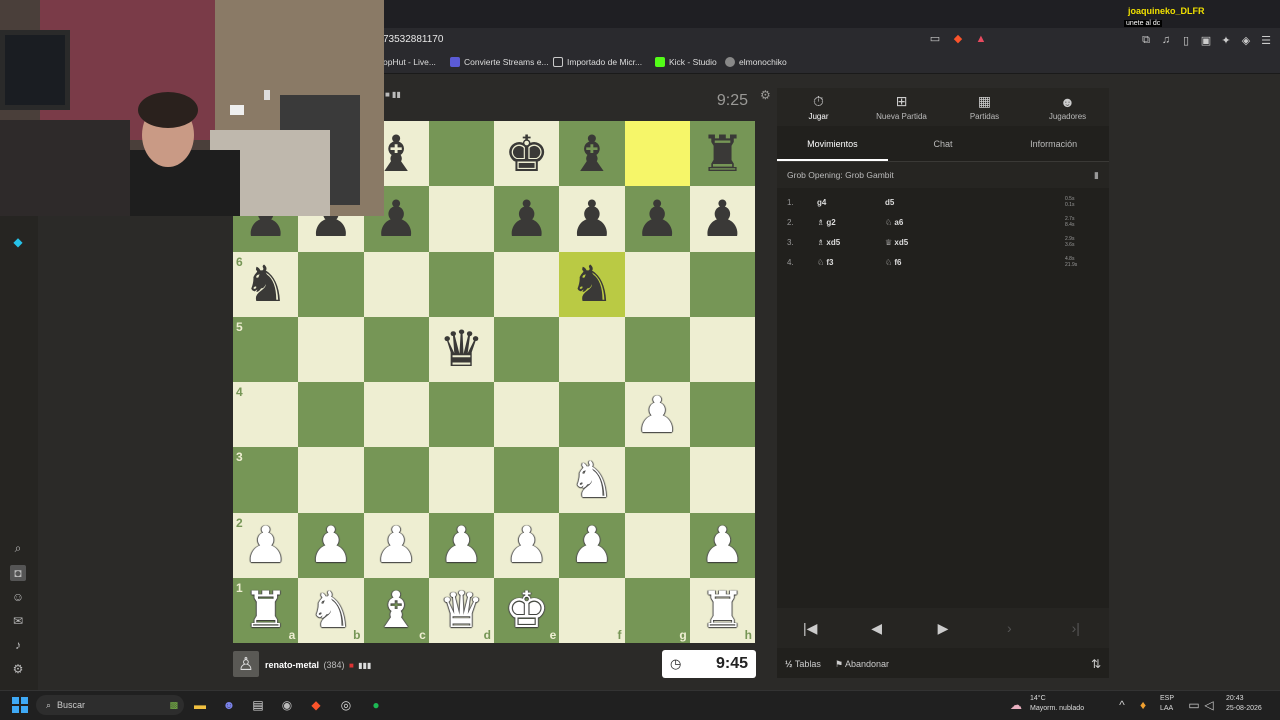  What do you see at coordinates (18, 597) in the screenshot?
I see `friends-icon: ☺` at bounding box center [18, 597].